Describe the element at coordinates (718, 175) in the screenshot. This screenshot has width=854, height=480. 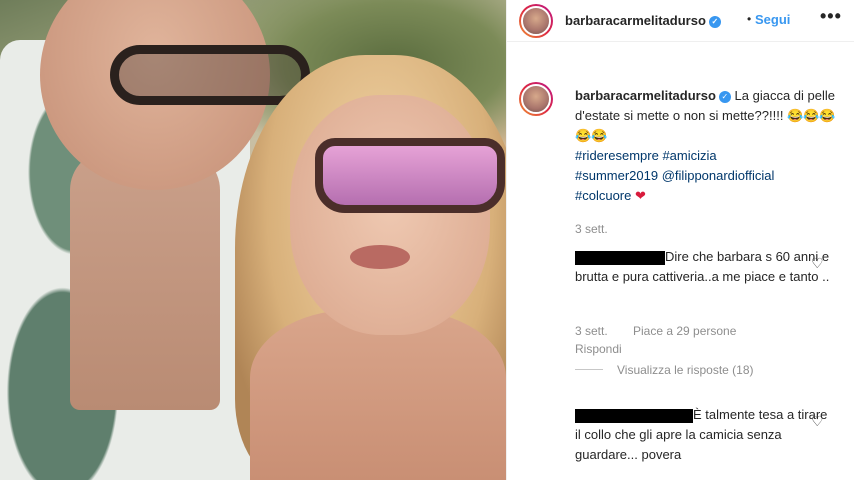
I see `mention-link: @filipponardiofficial` at that location.